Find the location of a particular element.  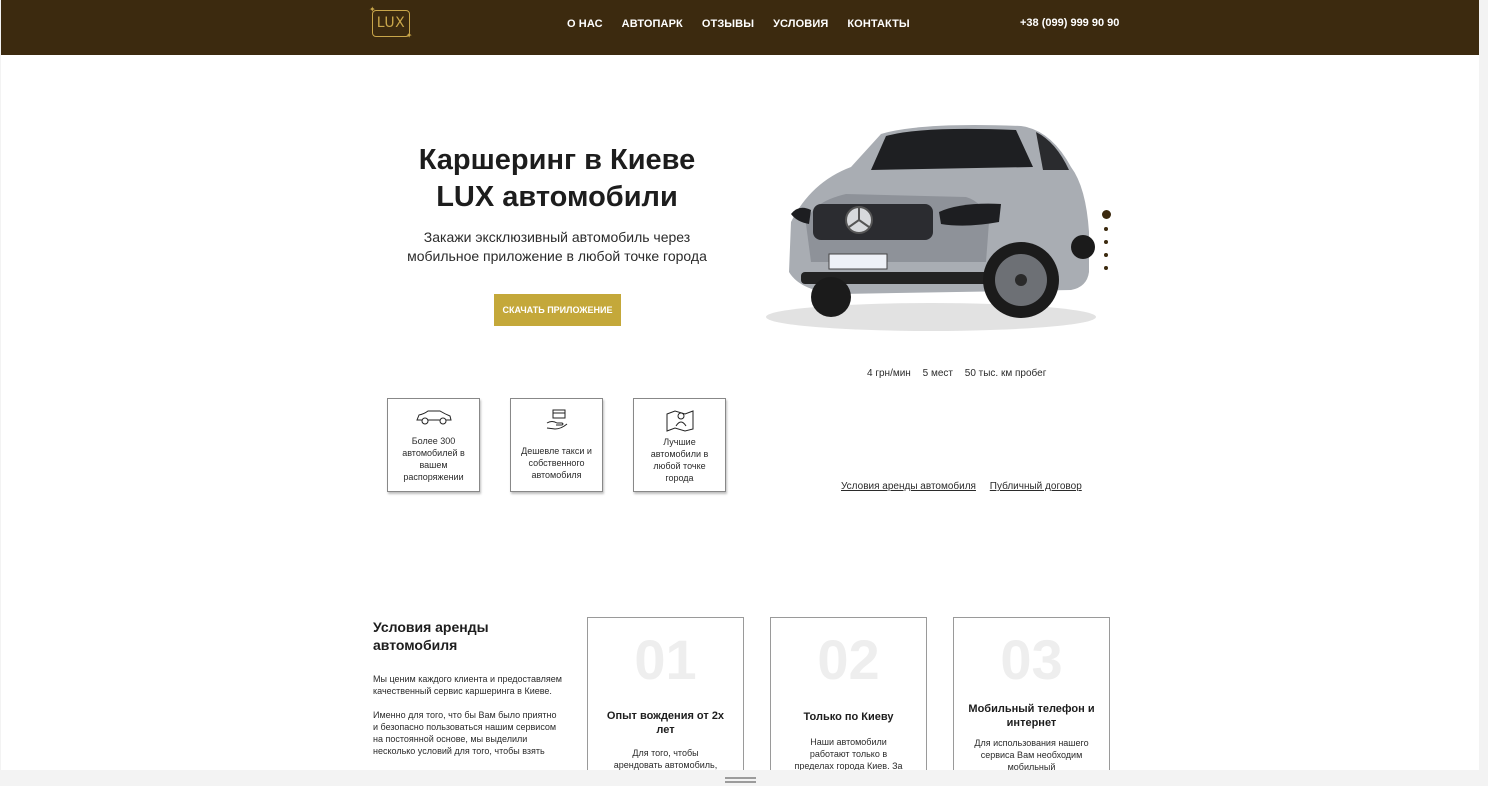

nav-contacts: КОНТАКТЫ is located at coordinates (878, 24).